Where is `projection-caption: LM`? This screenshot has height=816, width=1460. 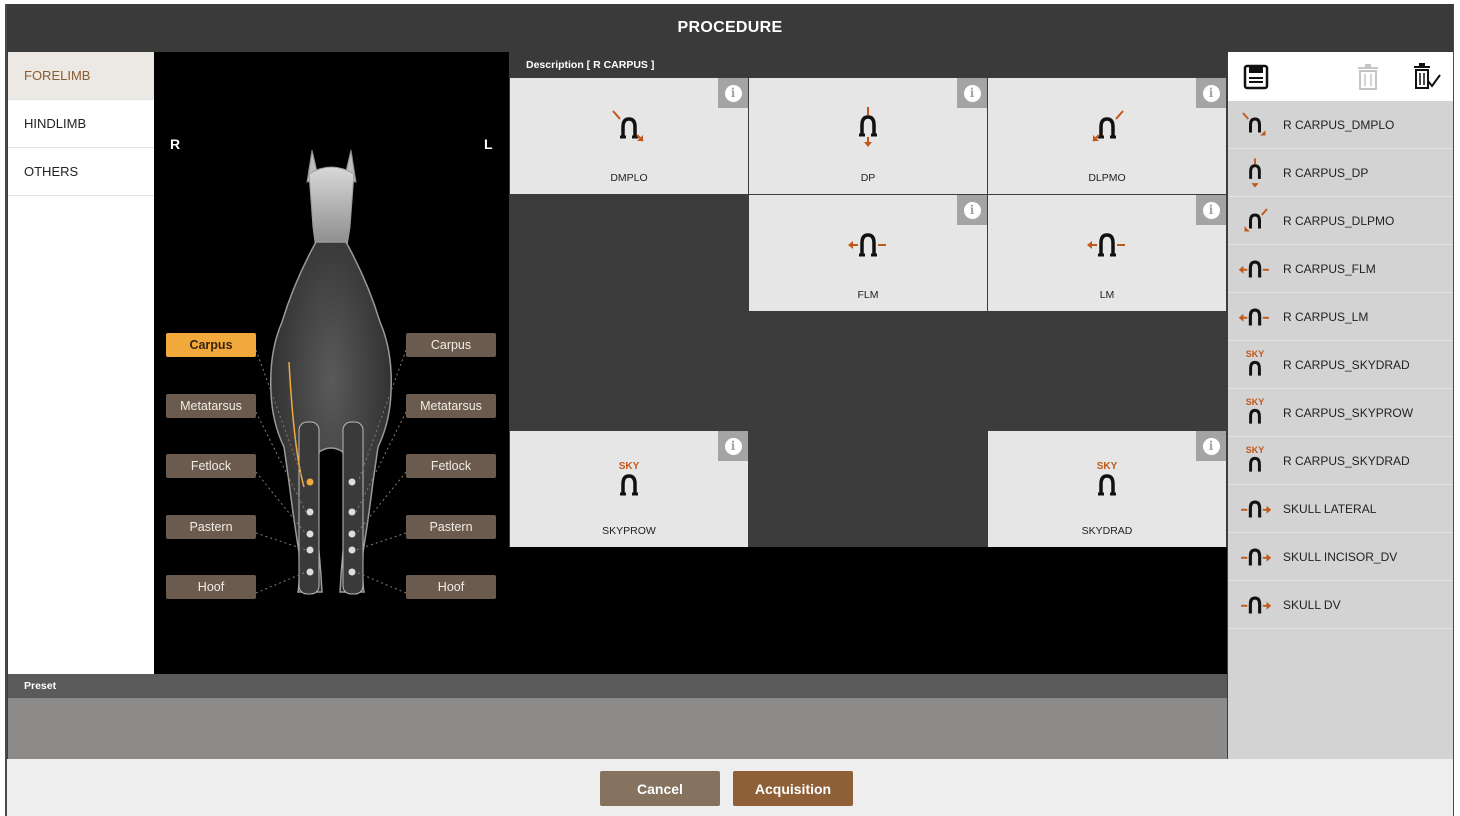
projection-caption: LM is located at coordinates (1107, 295).